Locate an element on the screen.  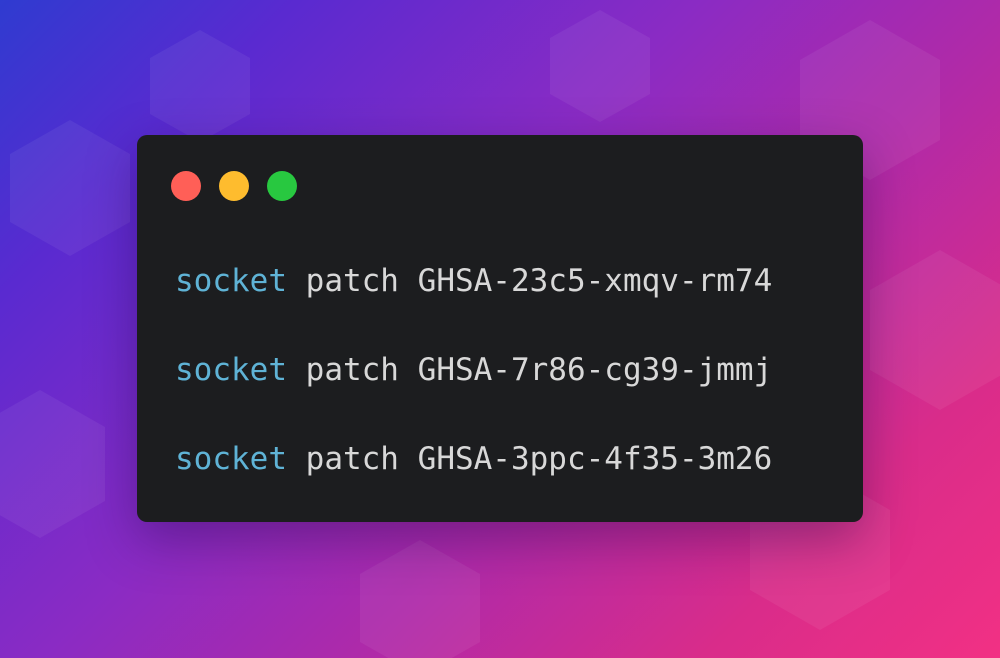
minimize-dot-icon is located at coordinates (234, 186).